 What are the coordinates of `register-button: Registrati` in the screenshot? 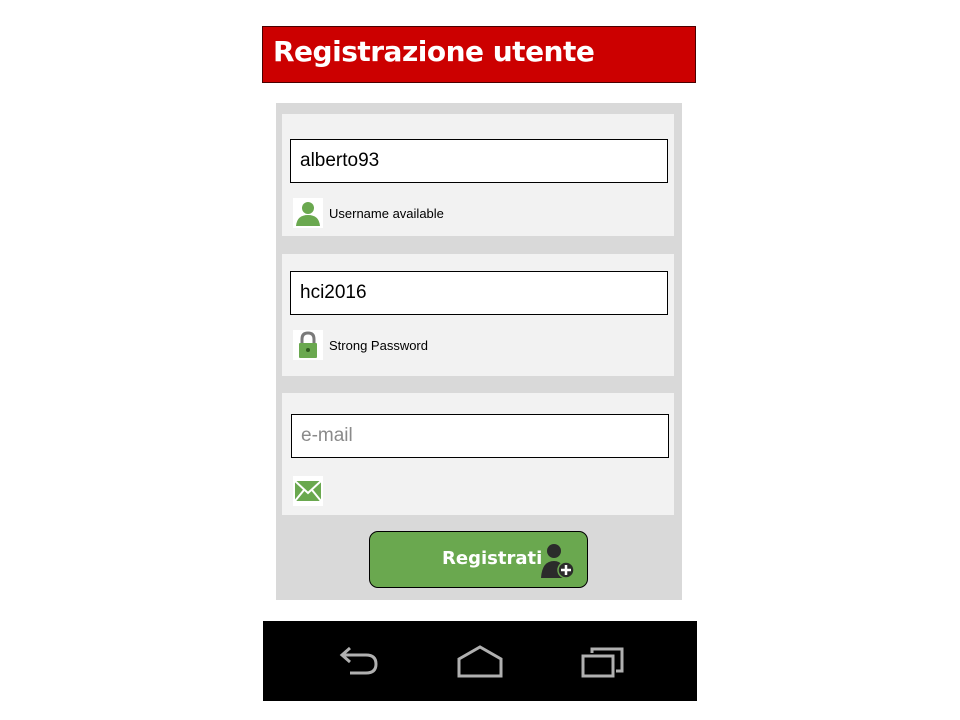 It's located at (478, 559).